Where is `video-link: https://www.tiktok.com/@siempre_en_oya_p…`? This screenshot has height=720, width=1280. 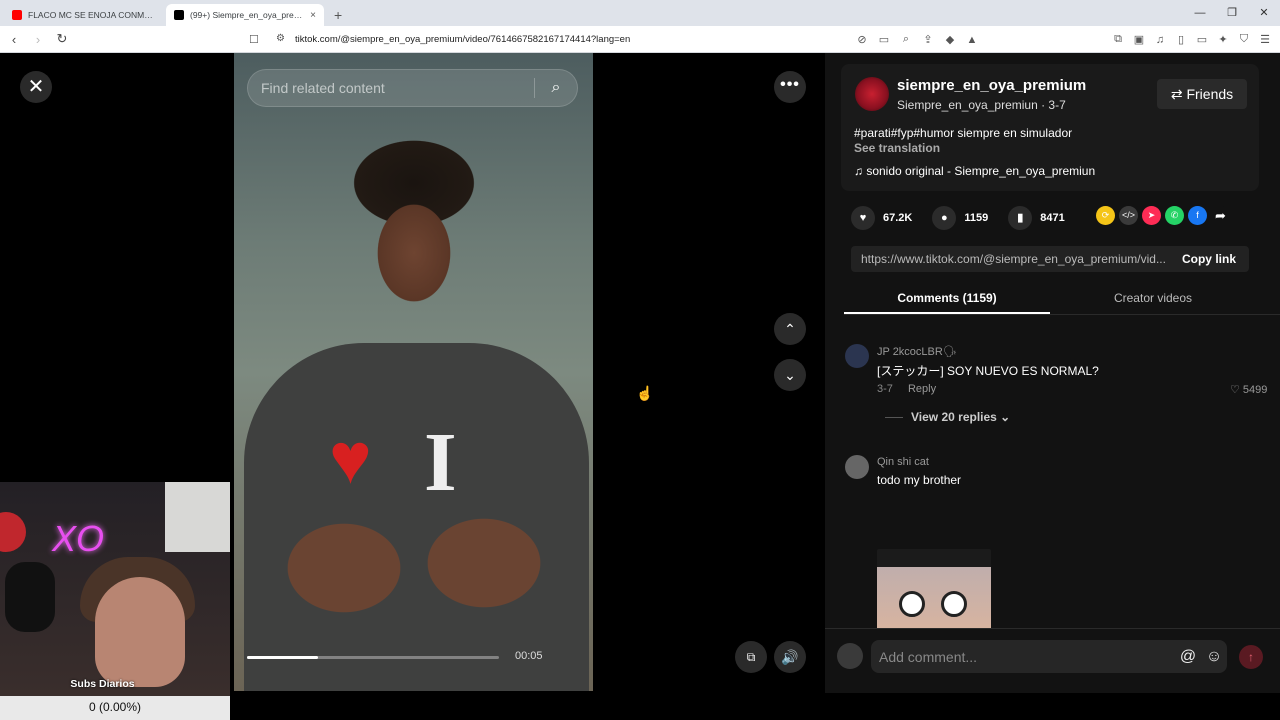
video-link: https://www.tiktok.com/@siempre_en_oya_p… is located at coordinates (1010, 259).